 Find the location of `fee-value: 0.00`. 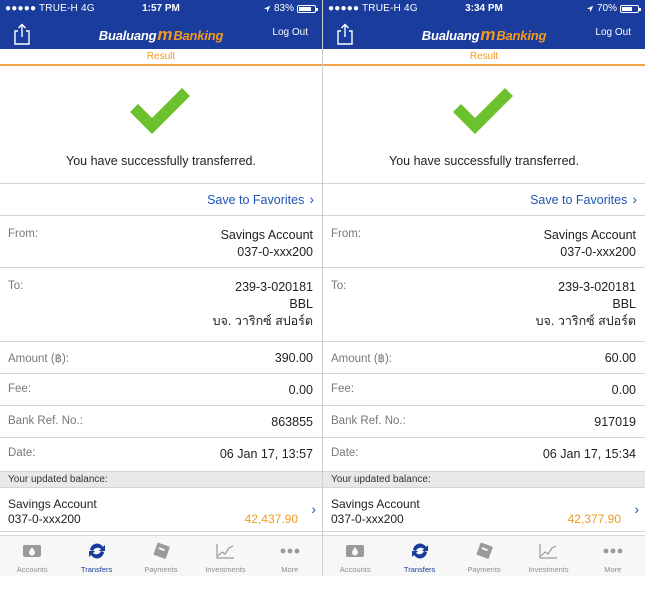

fee-value: 0.00 is located at coordinates (300, 390).